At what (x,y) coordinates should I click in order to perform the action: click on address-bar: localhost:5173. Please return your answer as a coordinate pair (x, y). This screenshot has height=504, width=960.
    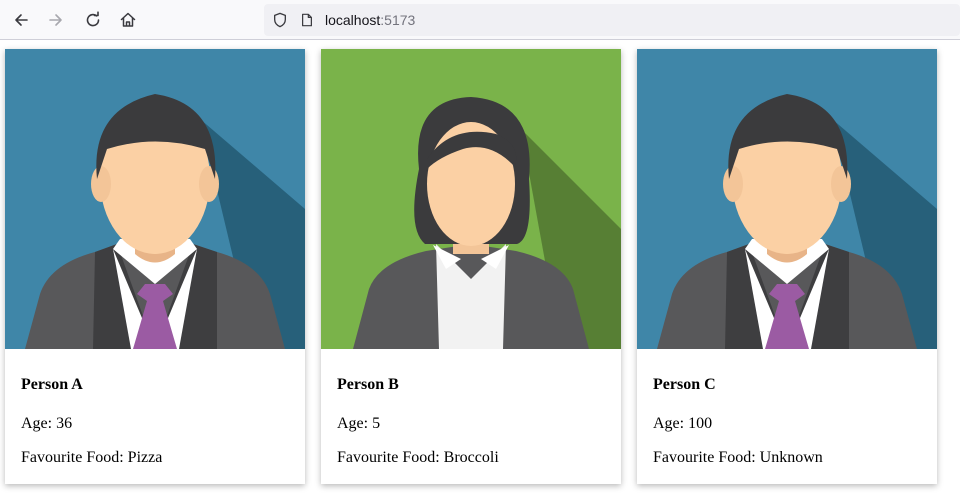
    Looking at the image, I should click on (612, 20).